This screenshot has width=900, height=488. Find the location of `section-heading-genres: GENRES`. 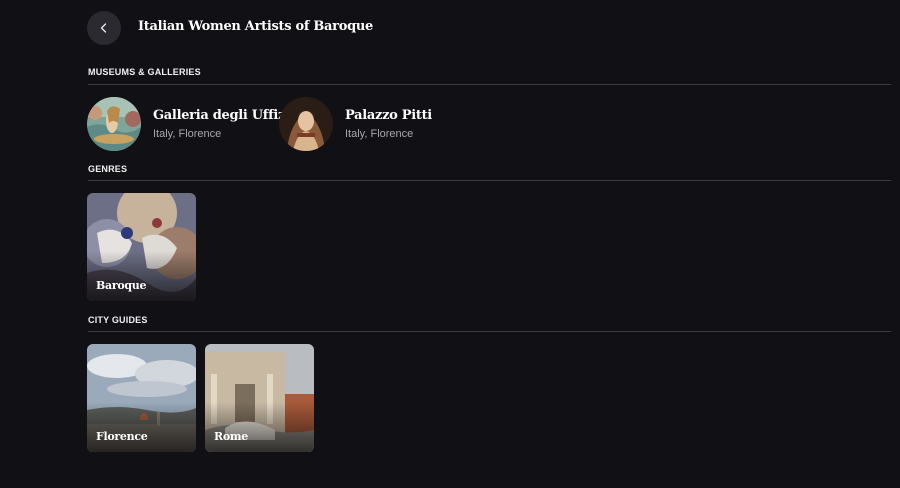

section-heading-genres: GENRES is located at coordinates (108, 169).